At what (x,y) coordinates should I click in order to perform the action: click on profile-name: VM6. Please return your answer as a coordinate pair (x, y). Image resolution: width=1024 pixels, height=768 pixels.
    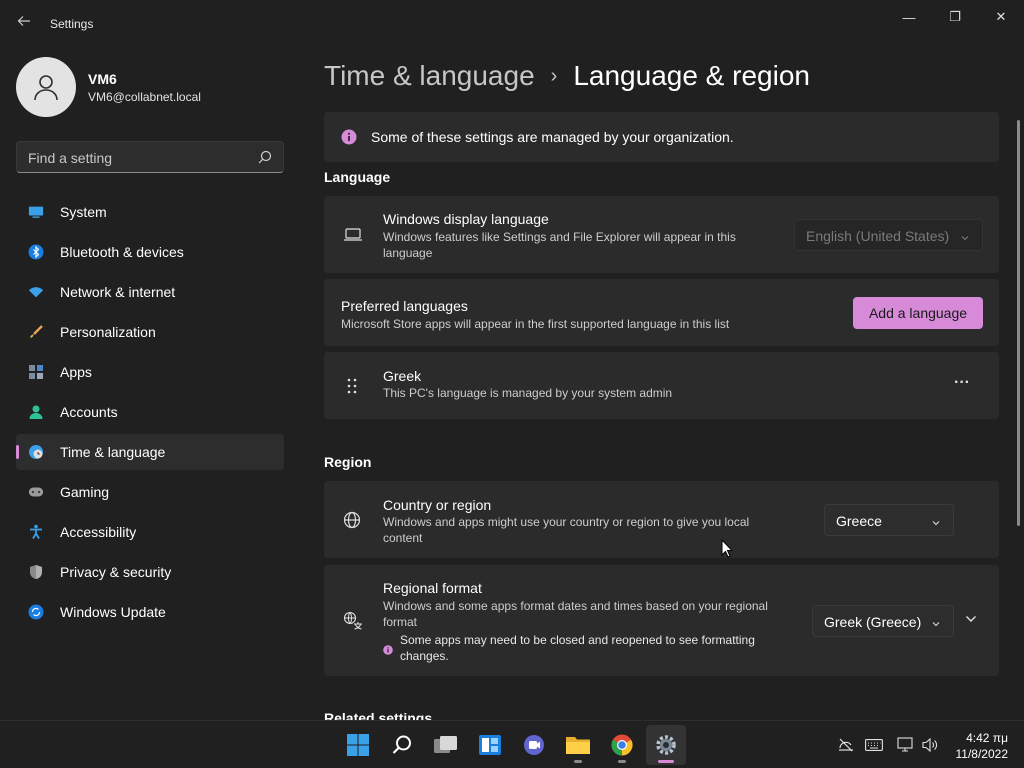
    Looking at the image, I should click on (102, 78).